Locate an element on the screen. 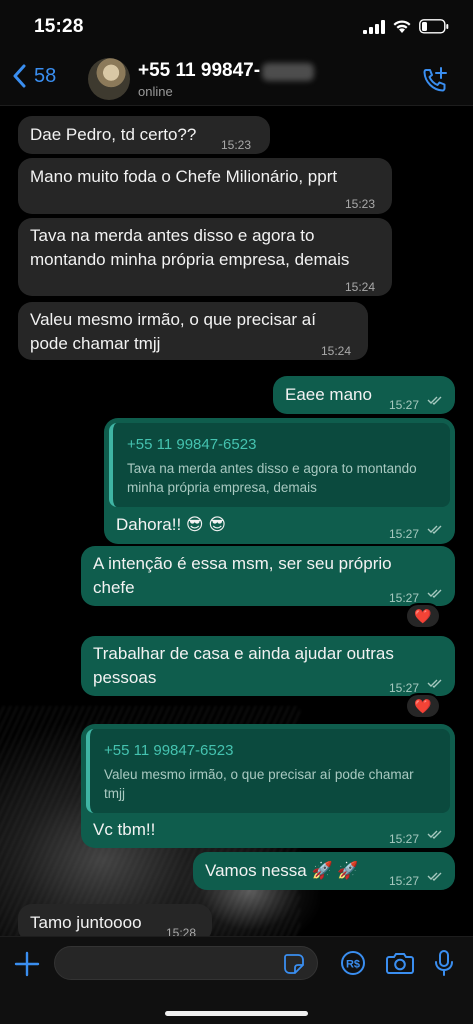 This screenshot has height=1024, width=473. contact-name: +55 11 99847- is located at coordinates (199, 71).